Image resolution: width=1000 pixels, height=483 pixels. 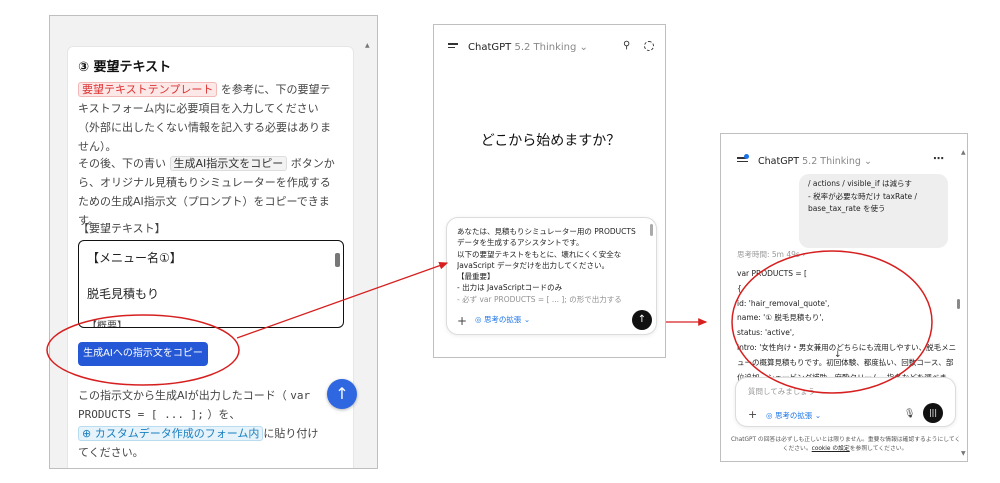 What do you see at coordinates (125, 67) in the screenshot?
I see `section-title: ③ 要望テキスト` at bounding box center [125, 67].